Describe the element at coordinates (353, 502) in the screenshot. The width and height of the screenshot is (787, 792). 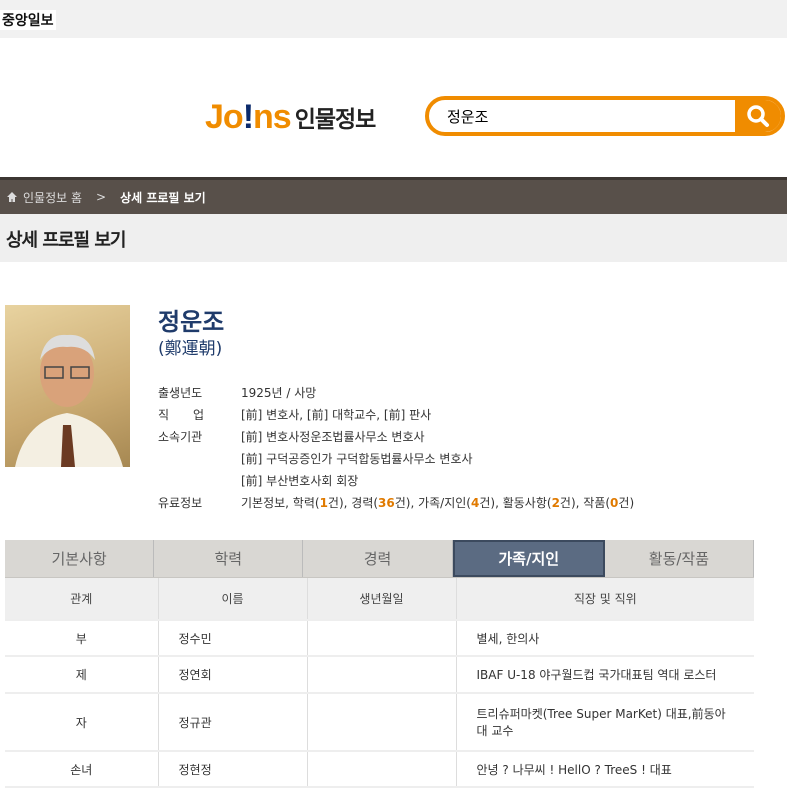
I see `paid-text: 건), 경력(` at that location.